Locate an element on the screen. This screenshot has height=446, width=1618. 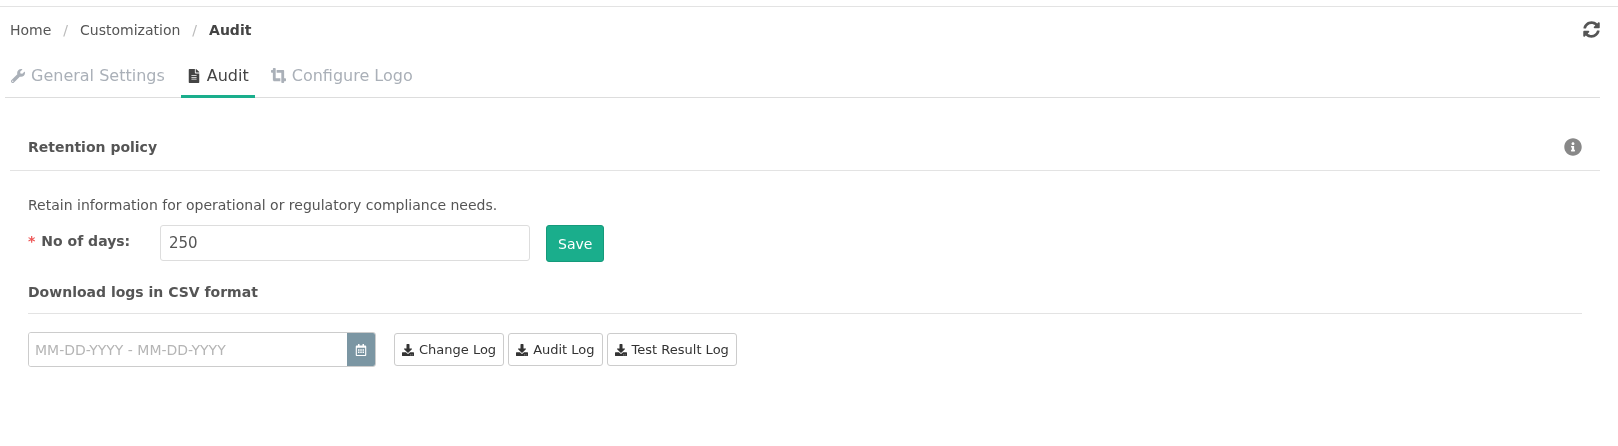
download-button: Test Result Log is located at coordinates (671, 349).